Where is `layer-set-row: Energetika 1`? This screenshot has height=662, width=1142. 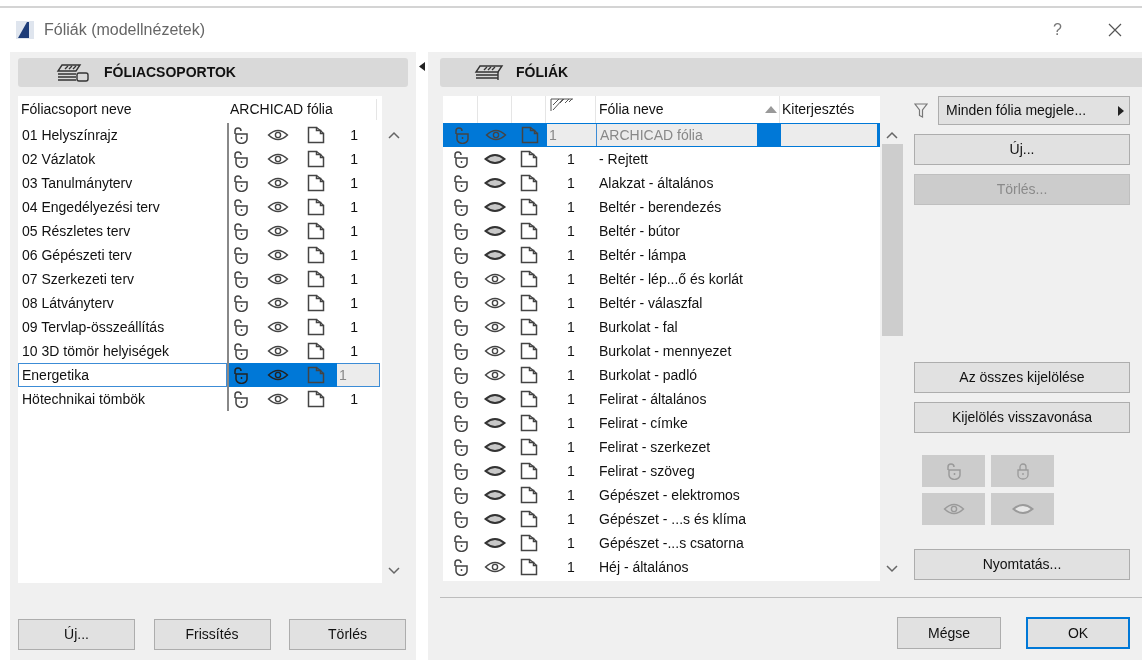 layer-set-row: Energetika 1 is located at coordinates (200, 375).